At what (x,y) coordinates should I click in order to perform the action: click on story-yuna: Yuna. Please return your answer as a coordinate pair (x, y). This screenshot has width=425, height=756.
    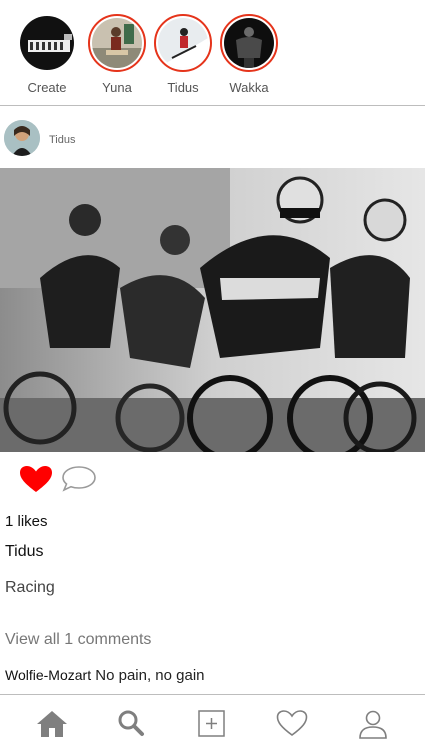
    Looking at the image, I should click on (117, 54).